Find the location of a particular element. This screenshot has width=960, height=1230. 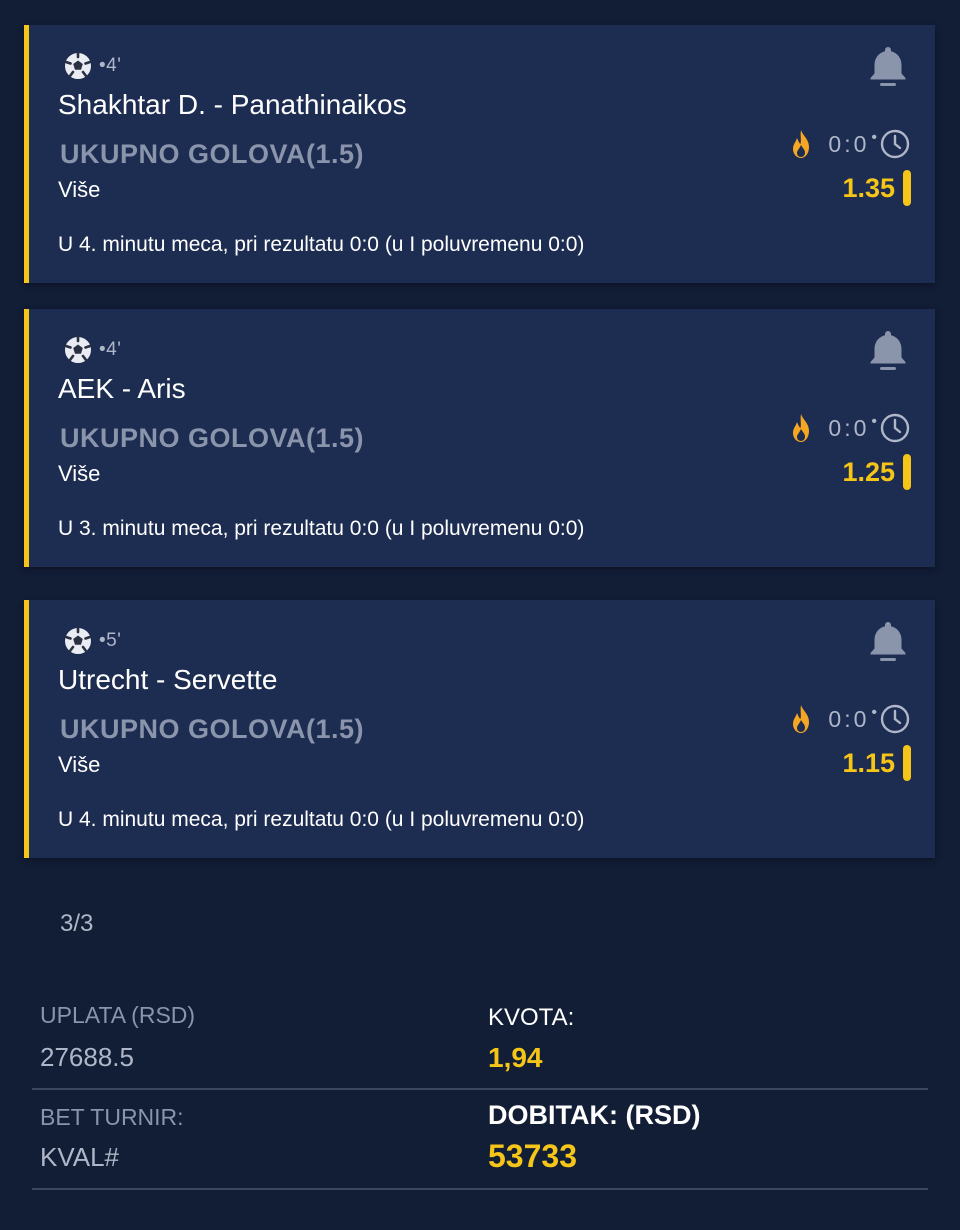

stake-label: UPLATA (RSD) is located at coordinates (118, 1015).